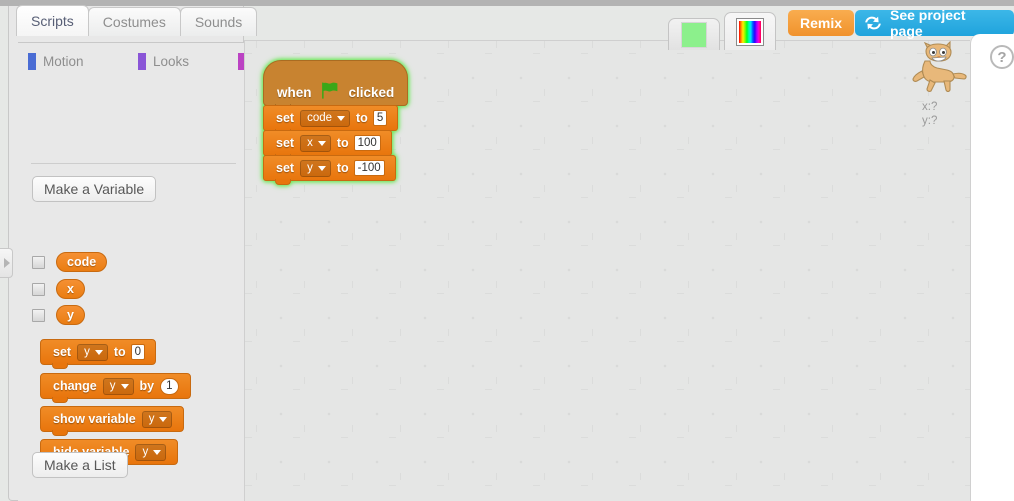 This screenshot has height=501, width=1014. Describe the element at coordinates (80, 465) in the screenshot. I see `make-a-list-button: Make a List` at that location.